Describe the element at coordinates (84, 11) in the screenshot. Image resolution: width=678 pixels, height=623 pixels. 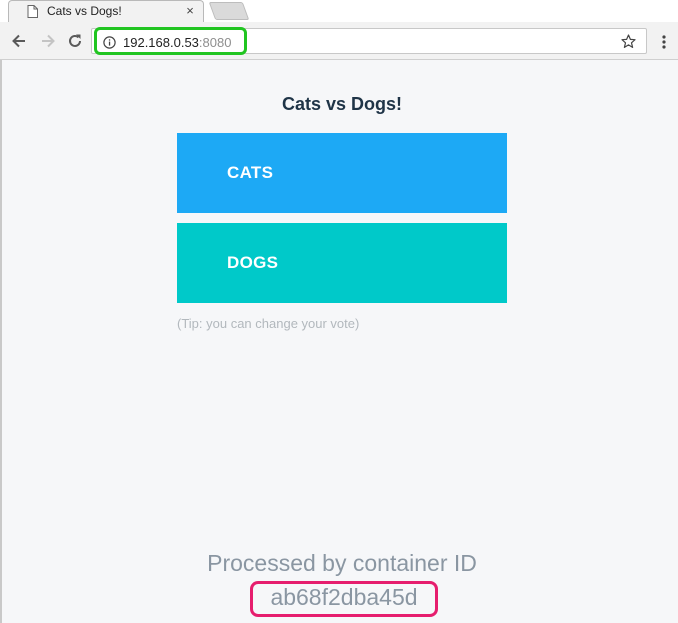
I see `tab-title: Cats vs Dogs!` at that location.